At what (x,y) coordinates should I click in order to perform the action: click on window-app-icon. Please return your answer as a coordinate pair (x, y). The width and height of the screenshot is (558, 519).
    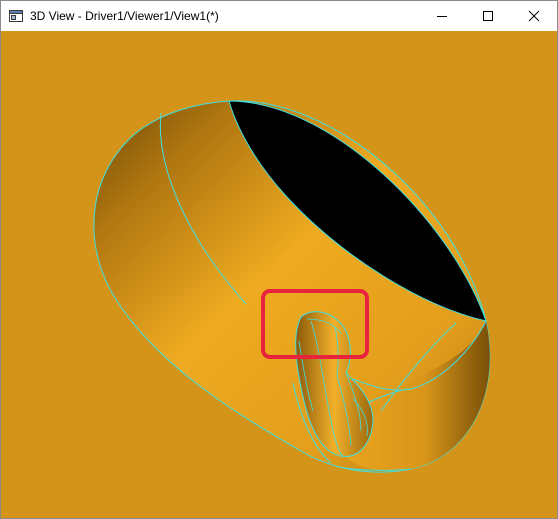
    Looking at the image, I should click on (16, 16).